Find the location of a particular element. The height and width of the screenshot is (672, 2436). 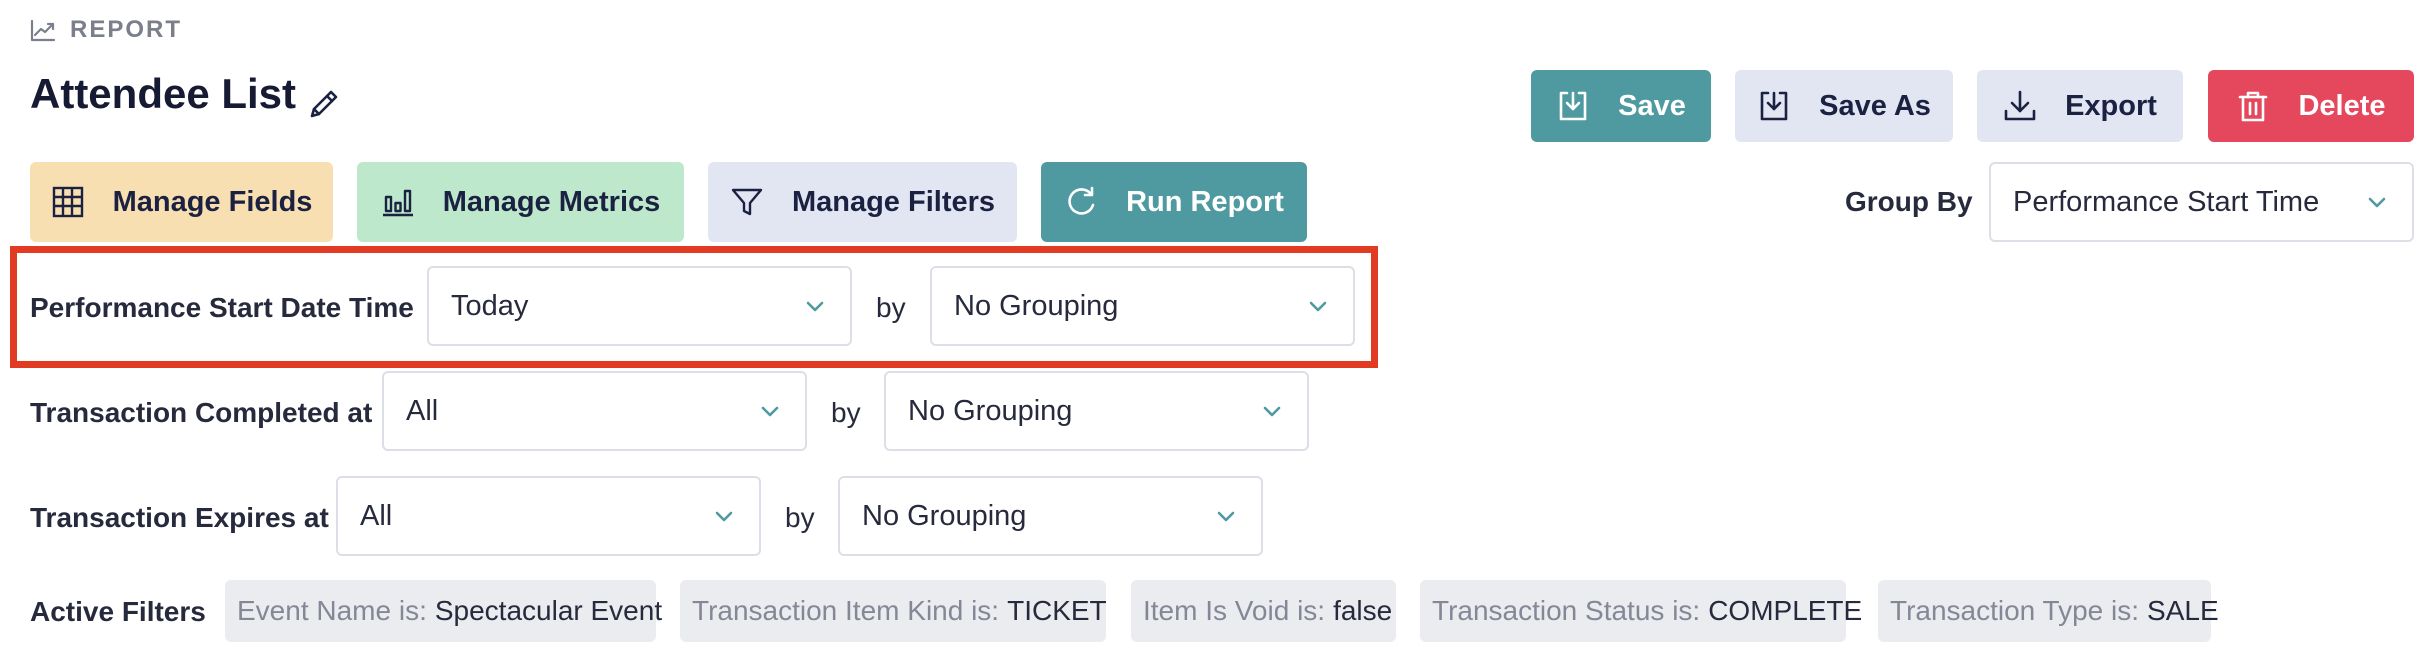

filter-chip-event-name: Event Name is: Spectacular Event is located at coordinates (443, 611).